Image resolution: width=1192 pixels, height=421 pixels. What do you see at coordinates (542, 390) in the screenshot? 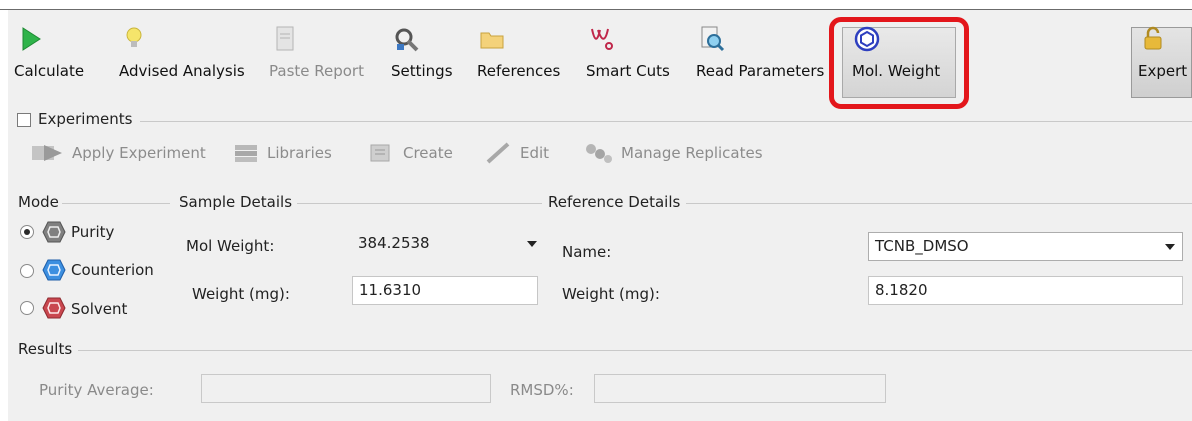
I see `rmsd-label: RMSD%:` at bounding box center [542, 390].